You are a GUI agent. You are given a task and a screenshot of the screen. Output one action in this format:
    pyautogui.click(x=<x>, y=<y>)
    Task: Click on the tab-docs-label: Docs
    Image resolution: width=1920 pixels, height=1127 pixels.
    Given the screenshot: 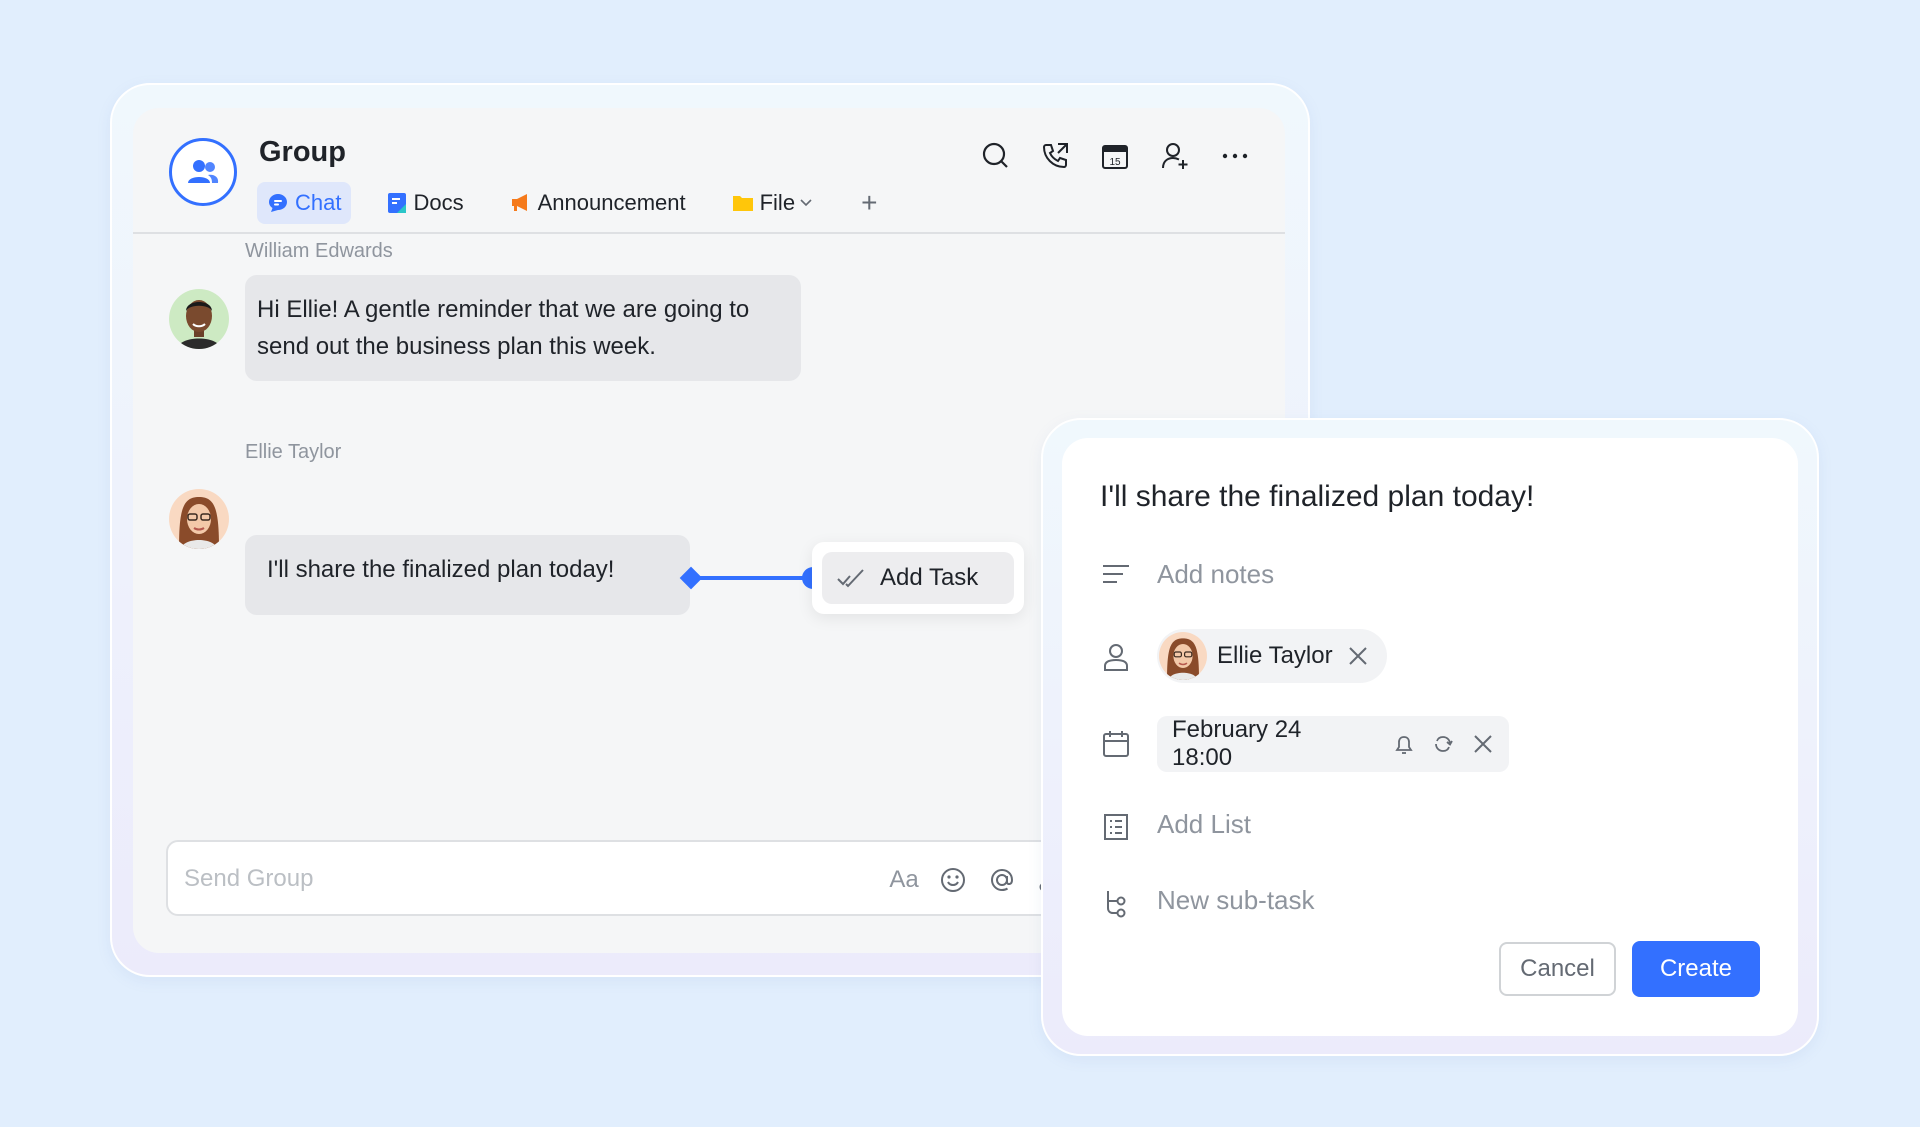 What is the action you would take?
    pyautogui.click(x=438, y=202)
    